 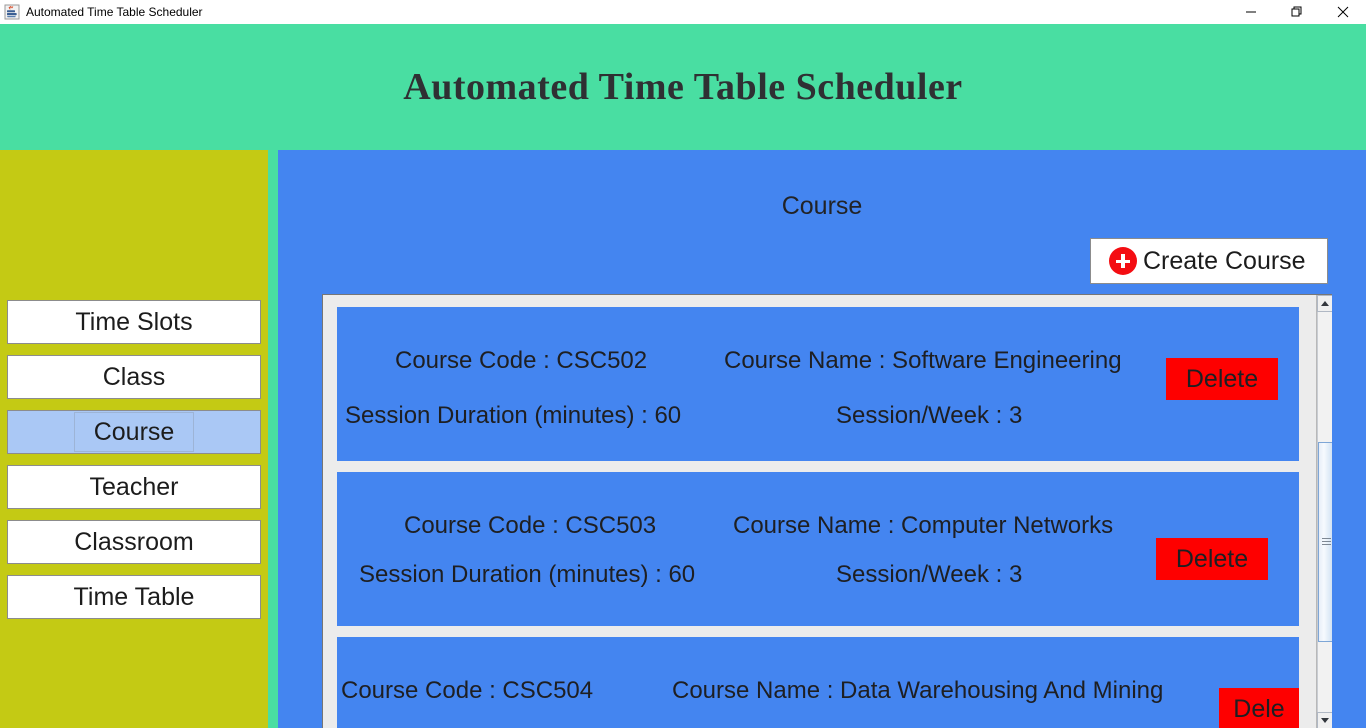 I want to click on maximize-restore-button, so click(x=1297, y=12).